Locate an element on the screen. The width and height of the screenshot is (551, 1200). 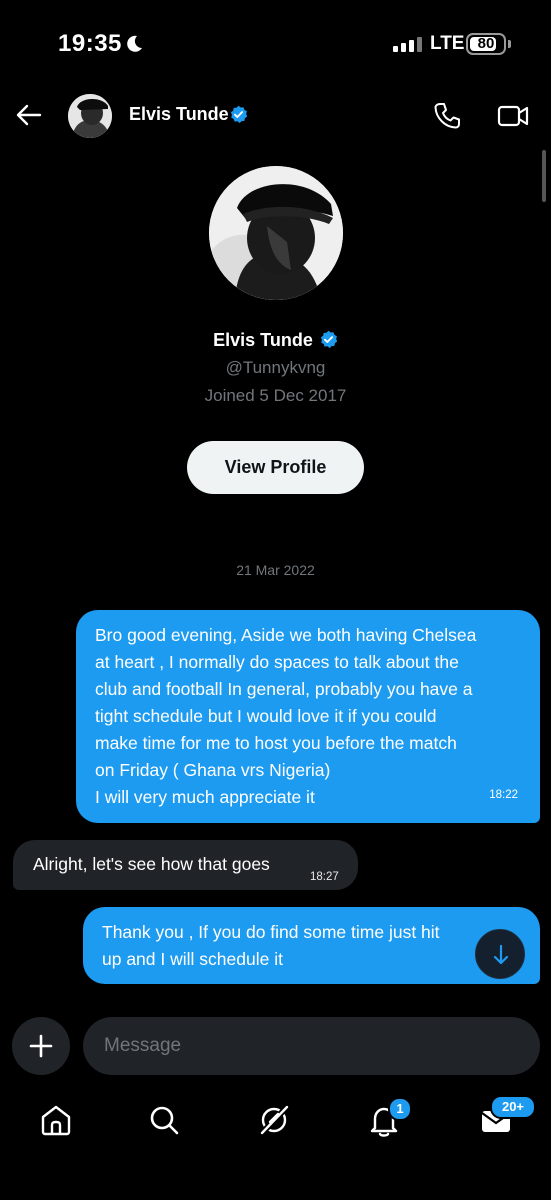
message-time: 18:27 is located at coordinates (324, 877).